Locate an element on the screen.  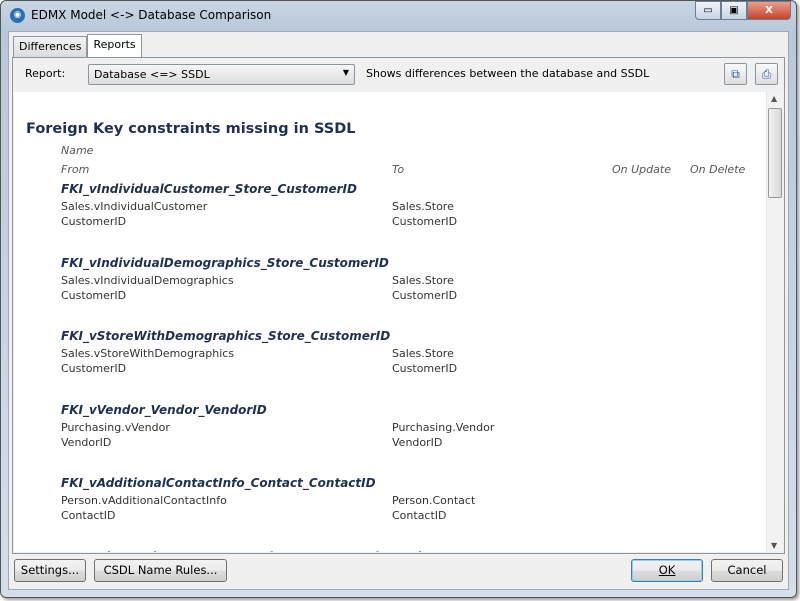
tab-reports: Reports is located at coordinates (114, 45).